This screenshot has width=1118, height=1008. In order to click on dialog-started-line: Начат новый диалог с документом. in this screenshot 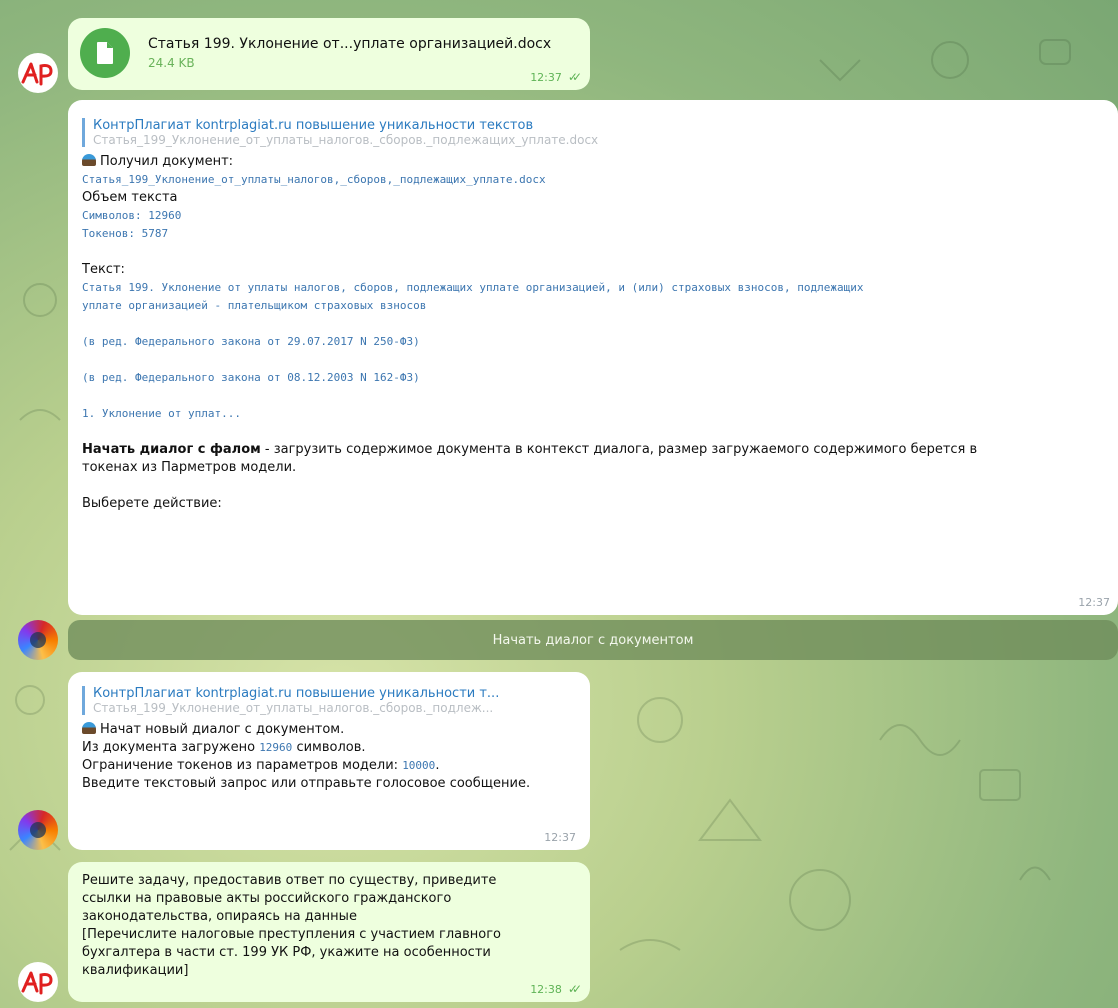, I will do `click(329, 730)`.